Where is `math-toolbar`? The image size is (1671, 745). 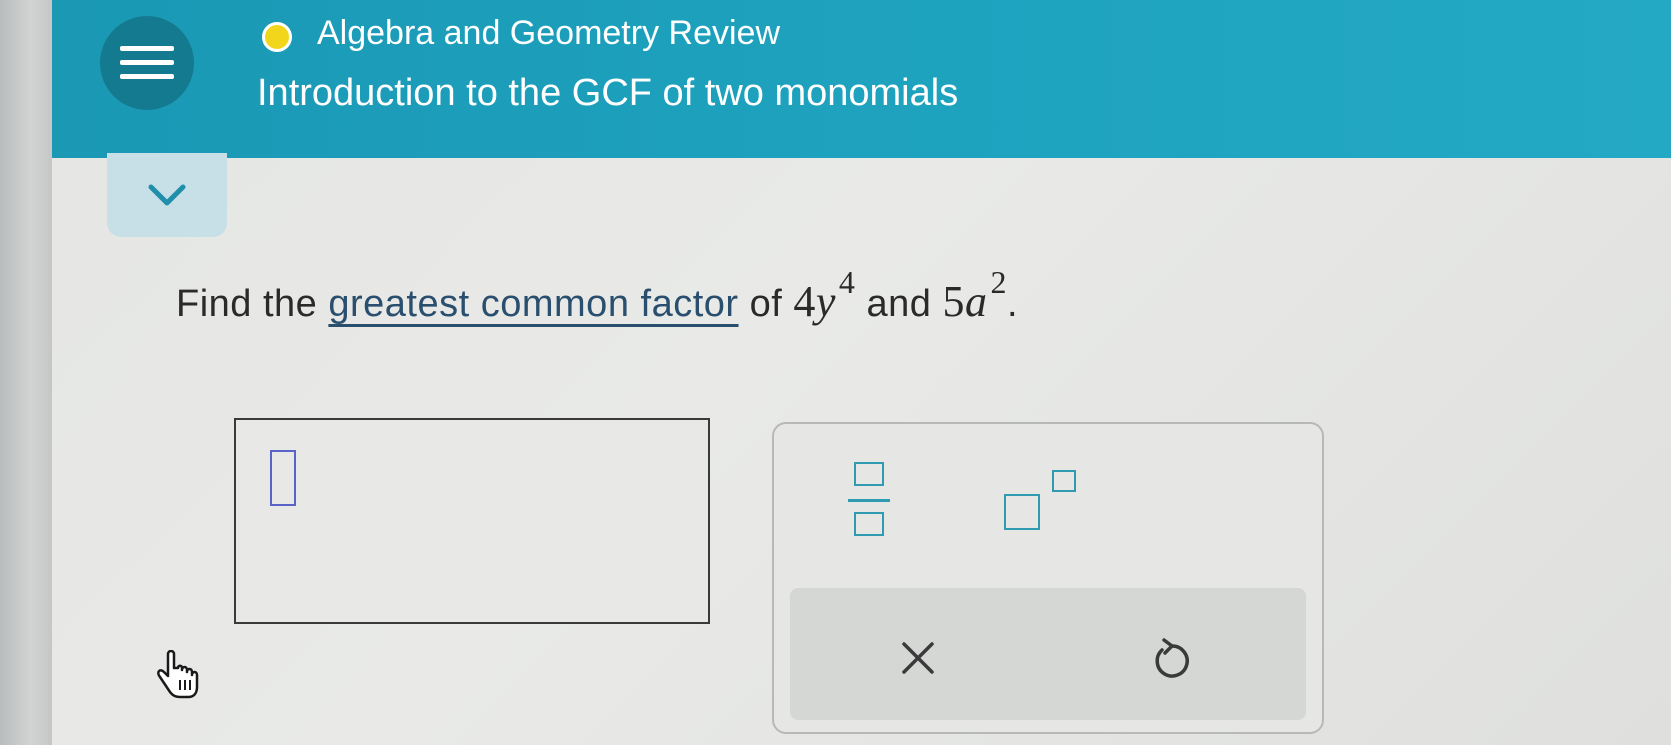
math-toolbar is located at coordinates (1048, 578).